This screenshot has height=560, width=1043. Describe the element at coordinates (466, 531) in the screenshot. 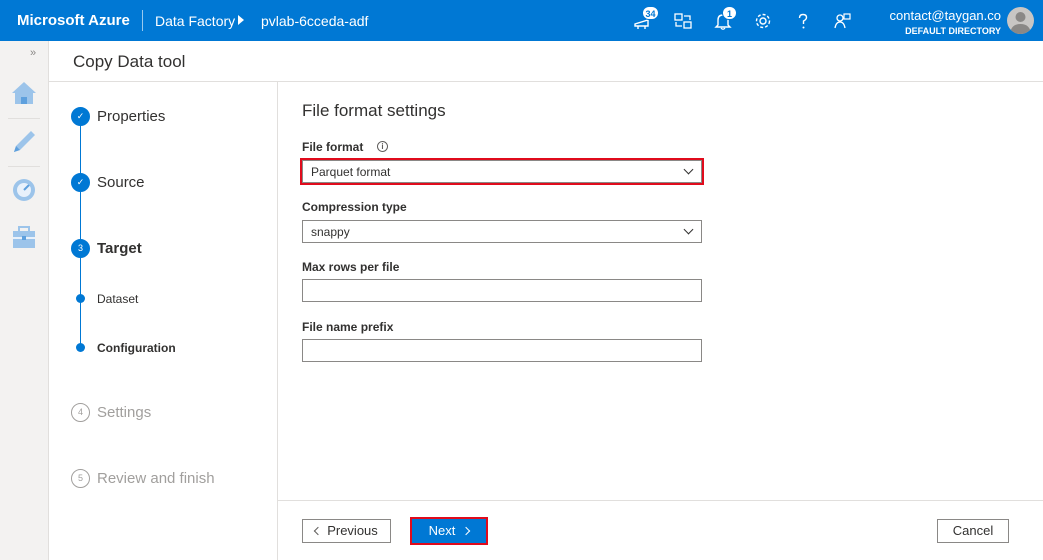

I see `chevron-right-icon` at that location.